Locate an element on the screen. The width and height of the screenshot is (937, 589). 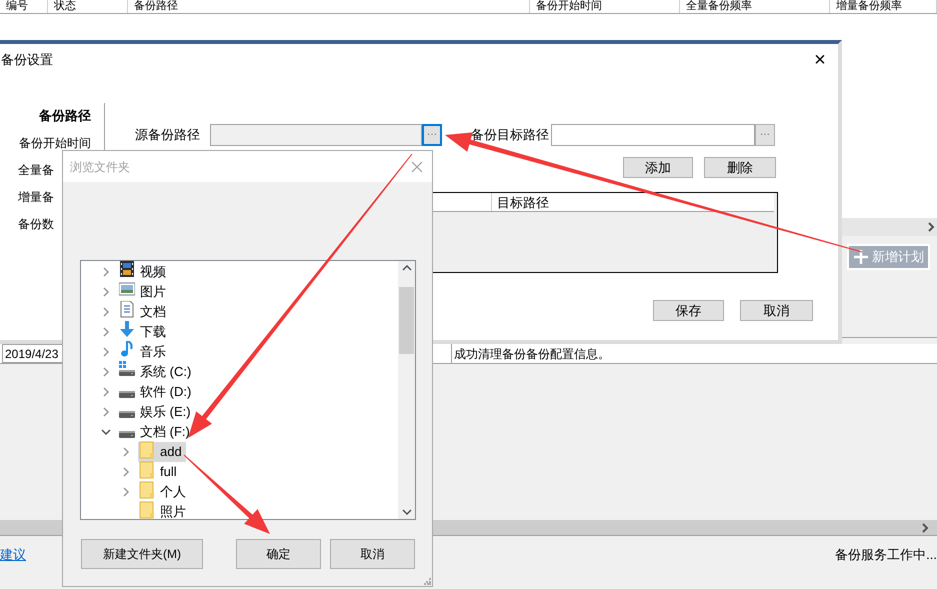
scrollbar-thumb is located at coordinates (406, 320).